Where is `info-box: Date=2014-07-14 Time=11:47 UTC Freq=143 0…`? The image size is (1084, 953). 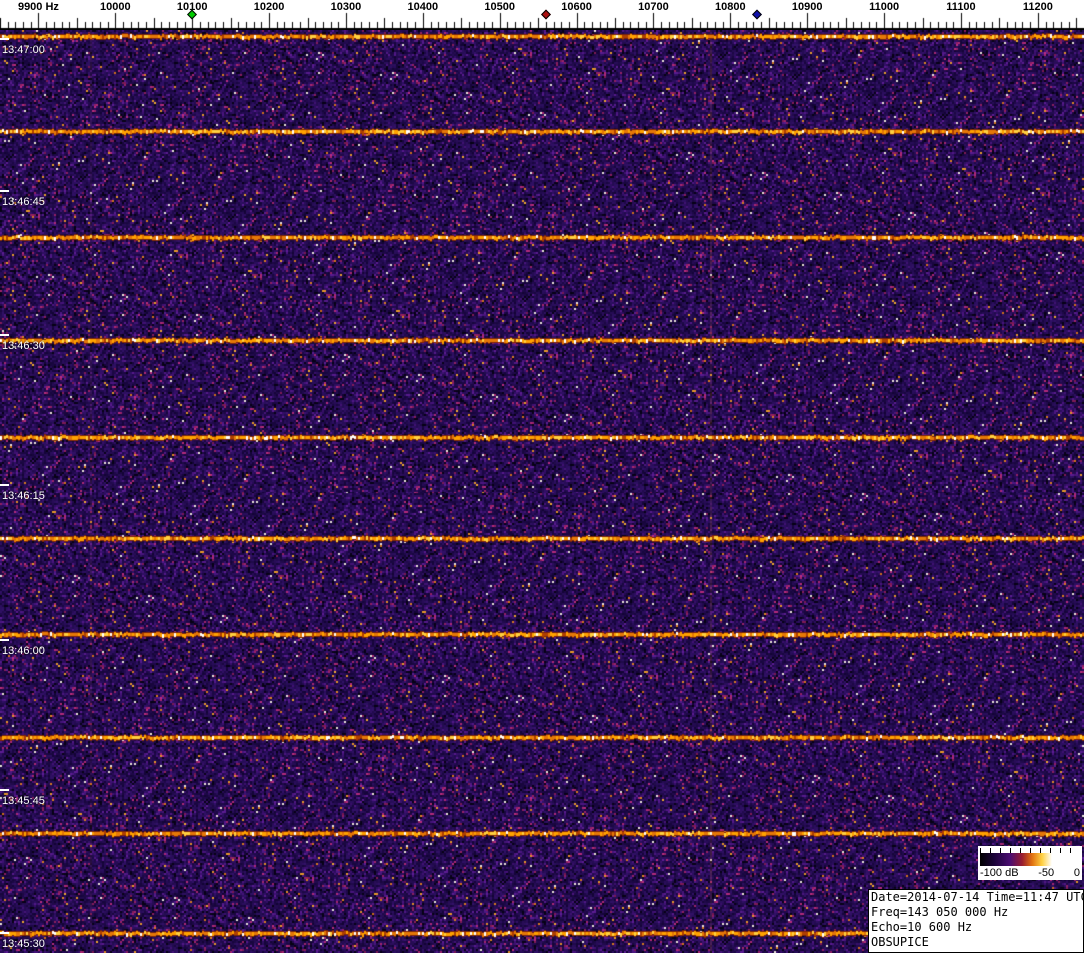
info-box: Date=2014-07-14 Time=11:47 UTC Freq=143 0… is located at coordinates (976, 921).